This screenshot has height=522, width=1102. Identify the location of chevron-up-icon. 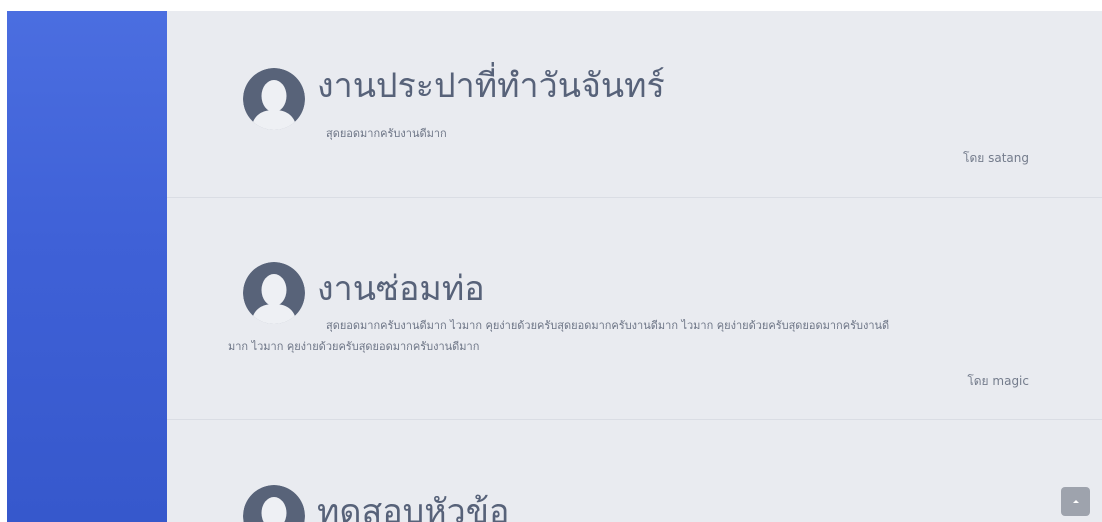
(1075, 501).